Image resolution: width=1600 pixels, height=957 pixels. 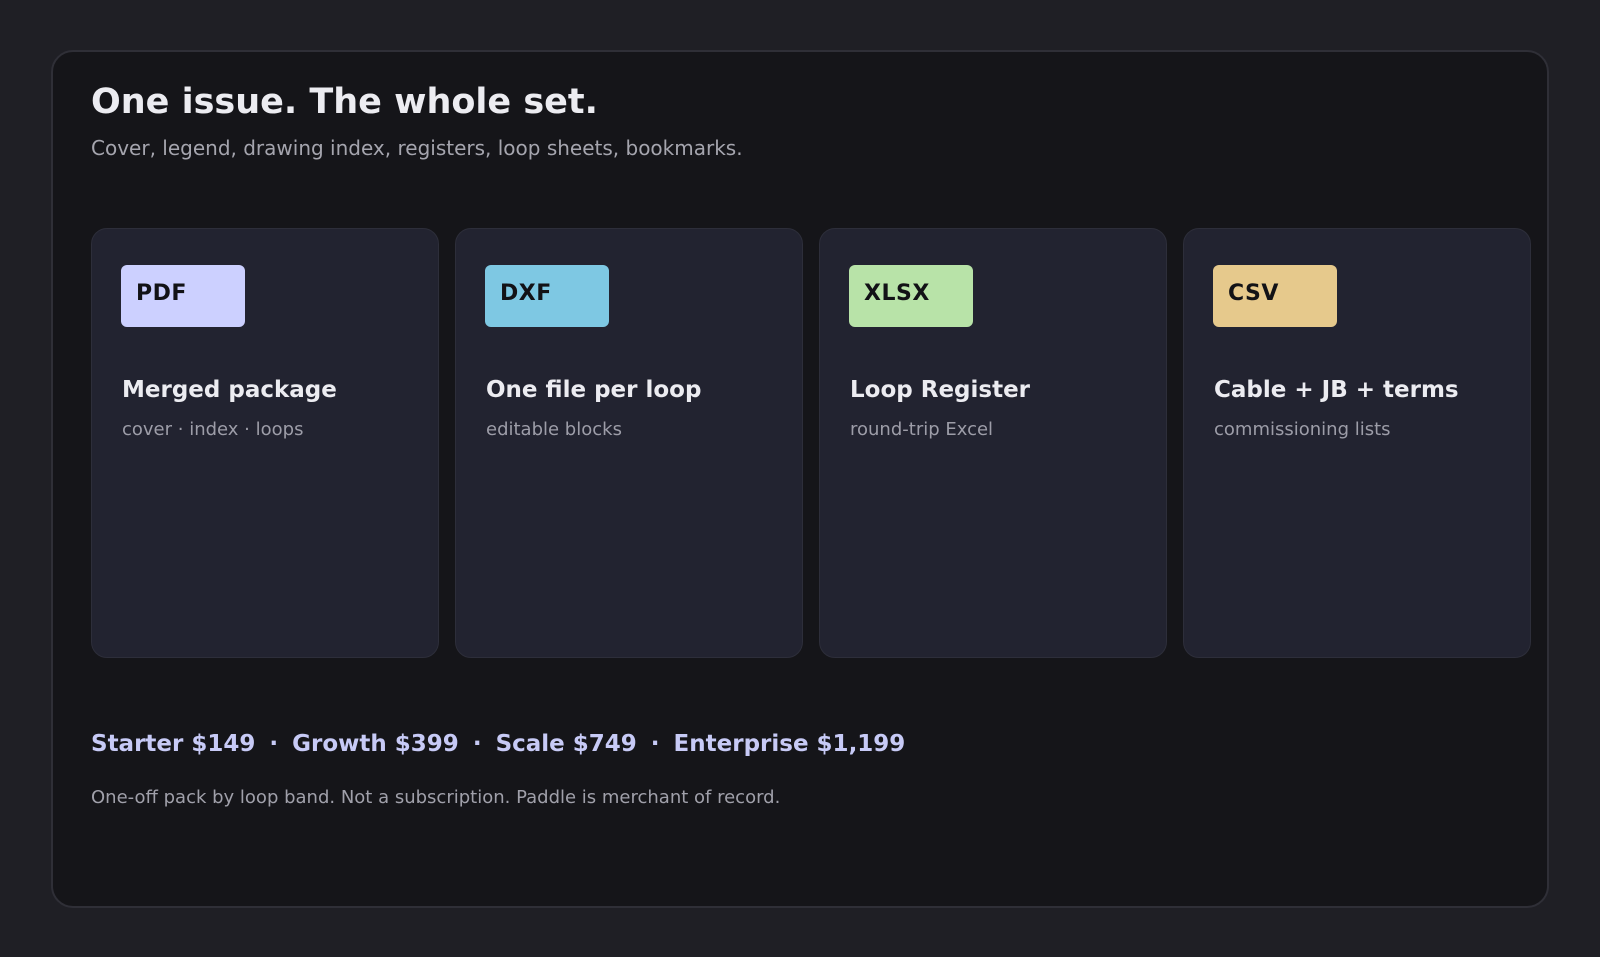 What do you see at coordinates (1336, 390) in the screenshot?
I see `card-title: Cable + JB + terms` at bounding box center [1336, 390].